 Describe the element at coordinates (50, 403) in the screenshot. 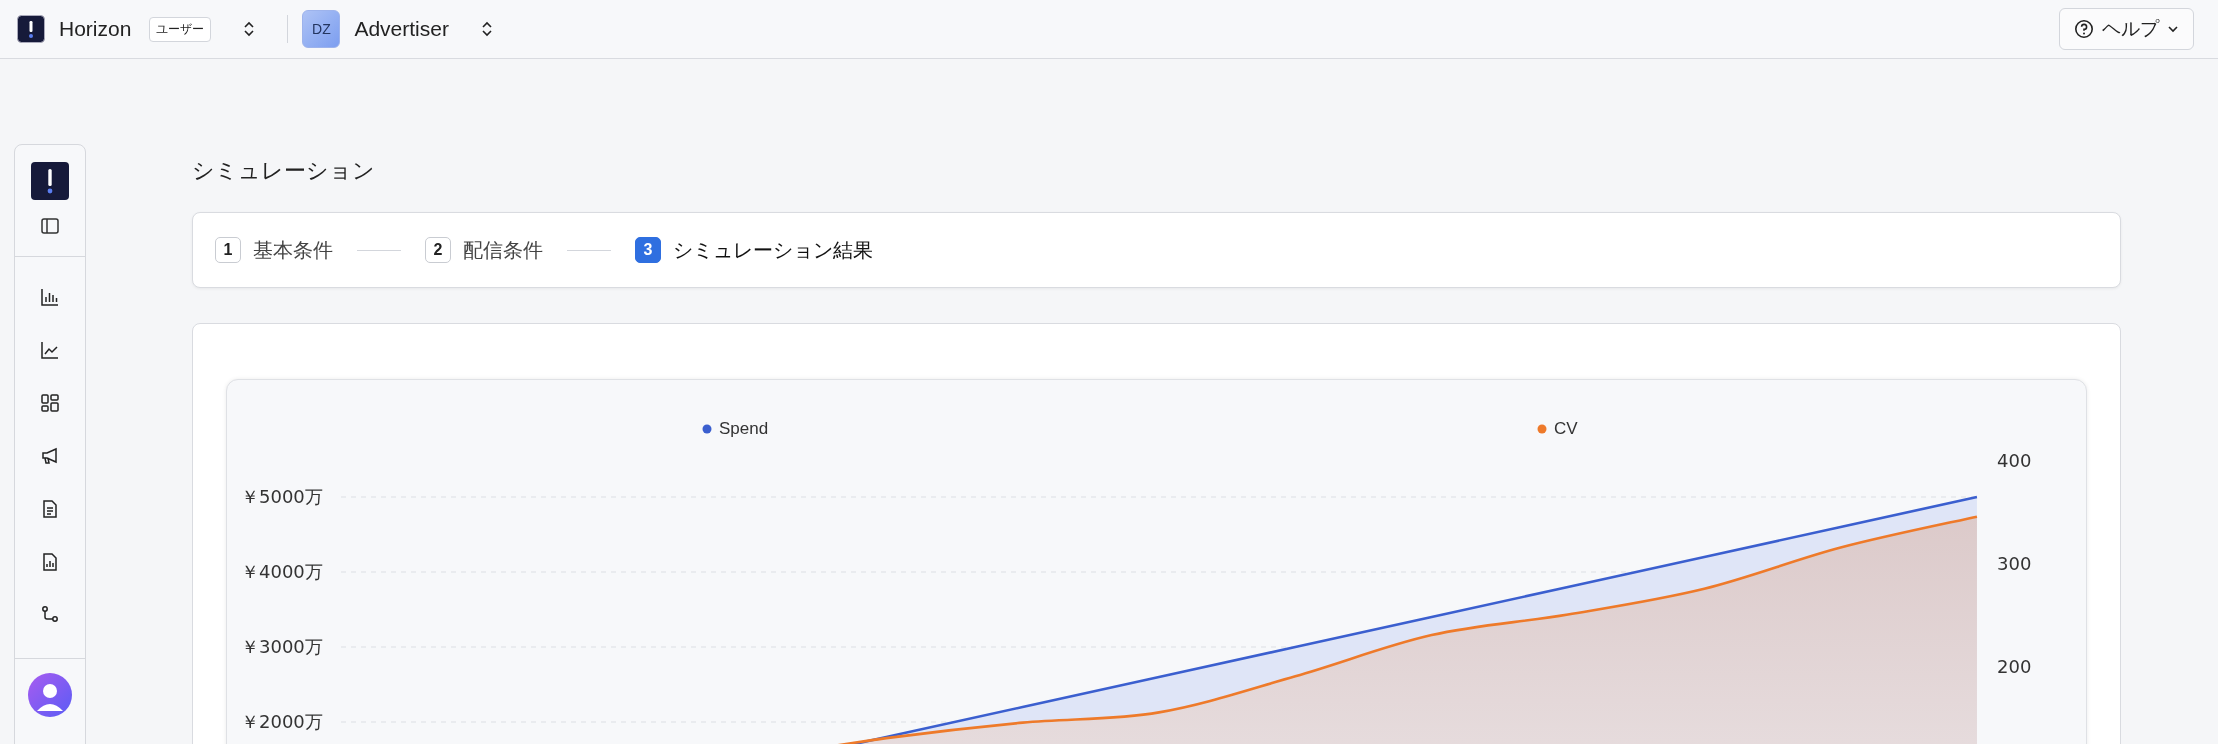

I see `dashboard-grid-icon` at that location.